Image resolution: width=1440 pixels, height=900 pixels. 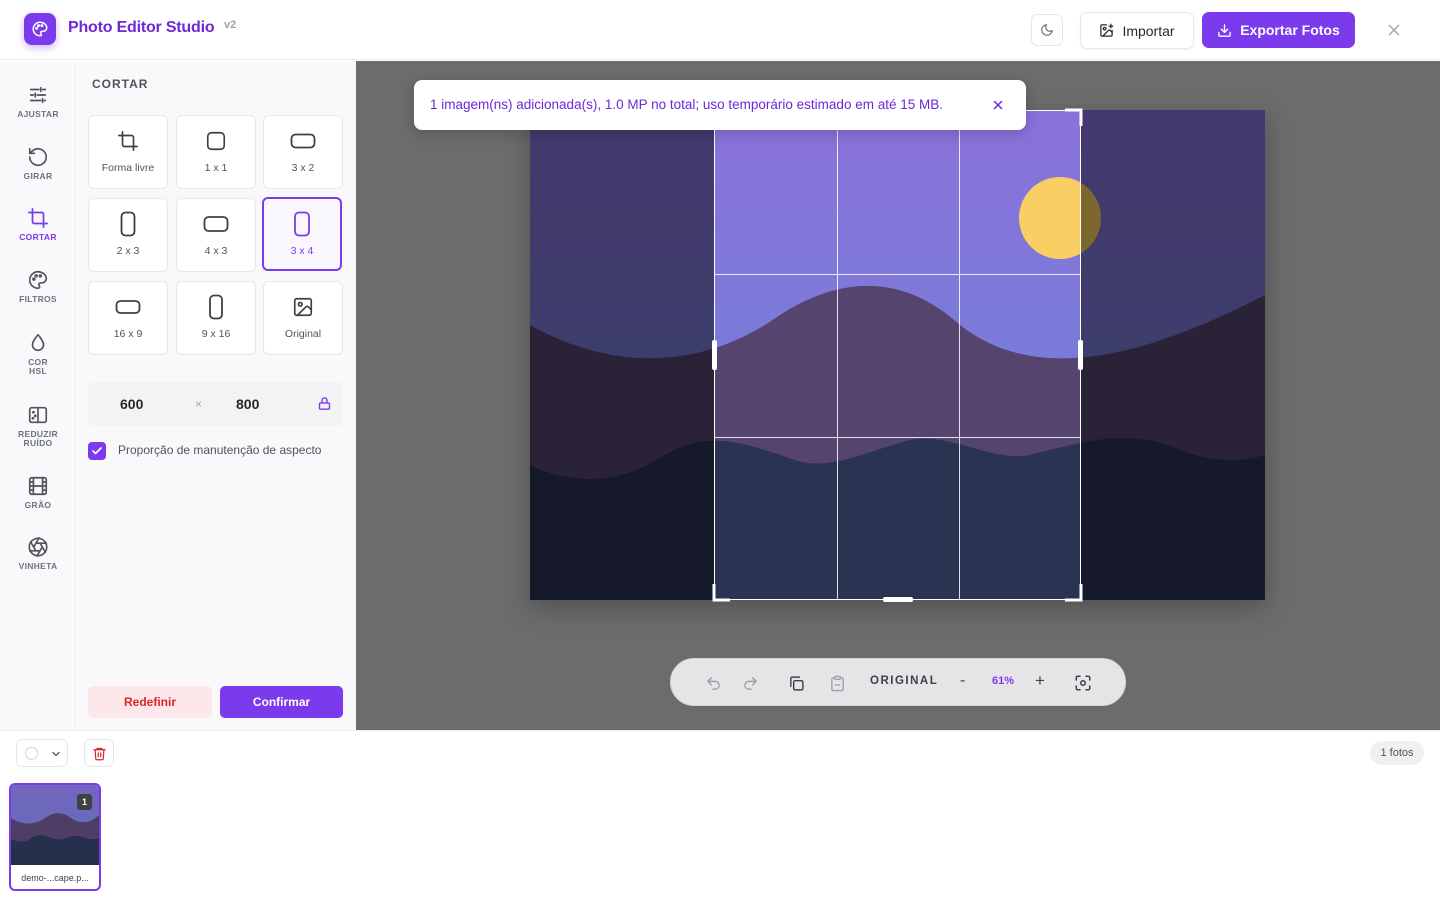 What do you see at coordinates (303, 307) in the screenshot?
I see `image-icon` at bounding box center [303, 307].